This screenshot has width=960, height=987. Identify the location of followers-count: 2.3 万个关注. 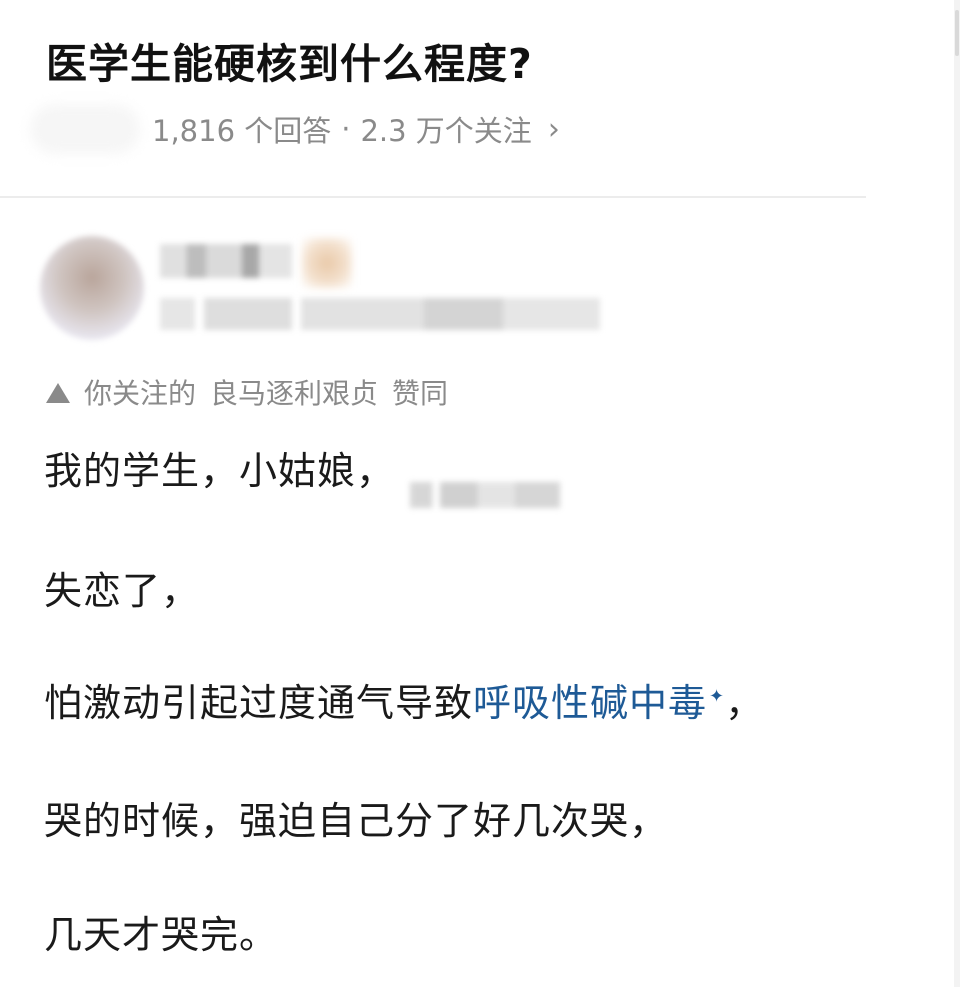
(446, 131).